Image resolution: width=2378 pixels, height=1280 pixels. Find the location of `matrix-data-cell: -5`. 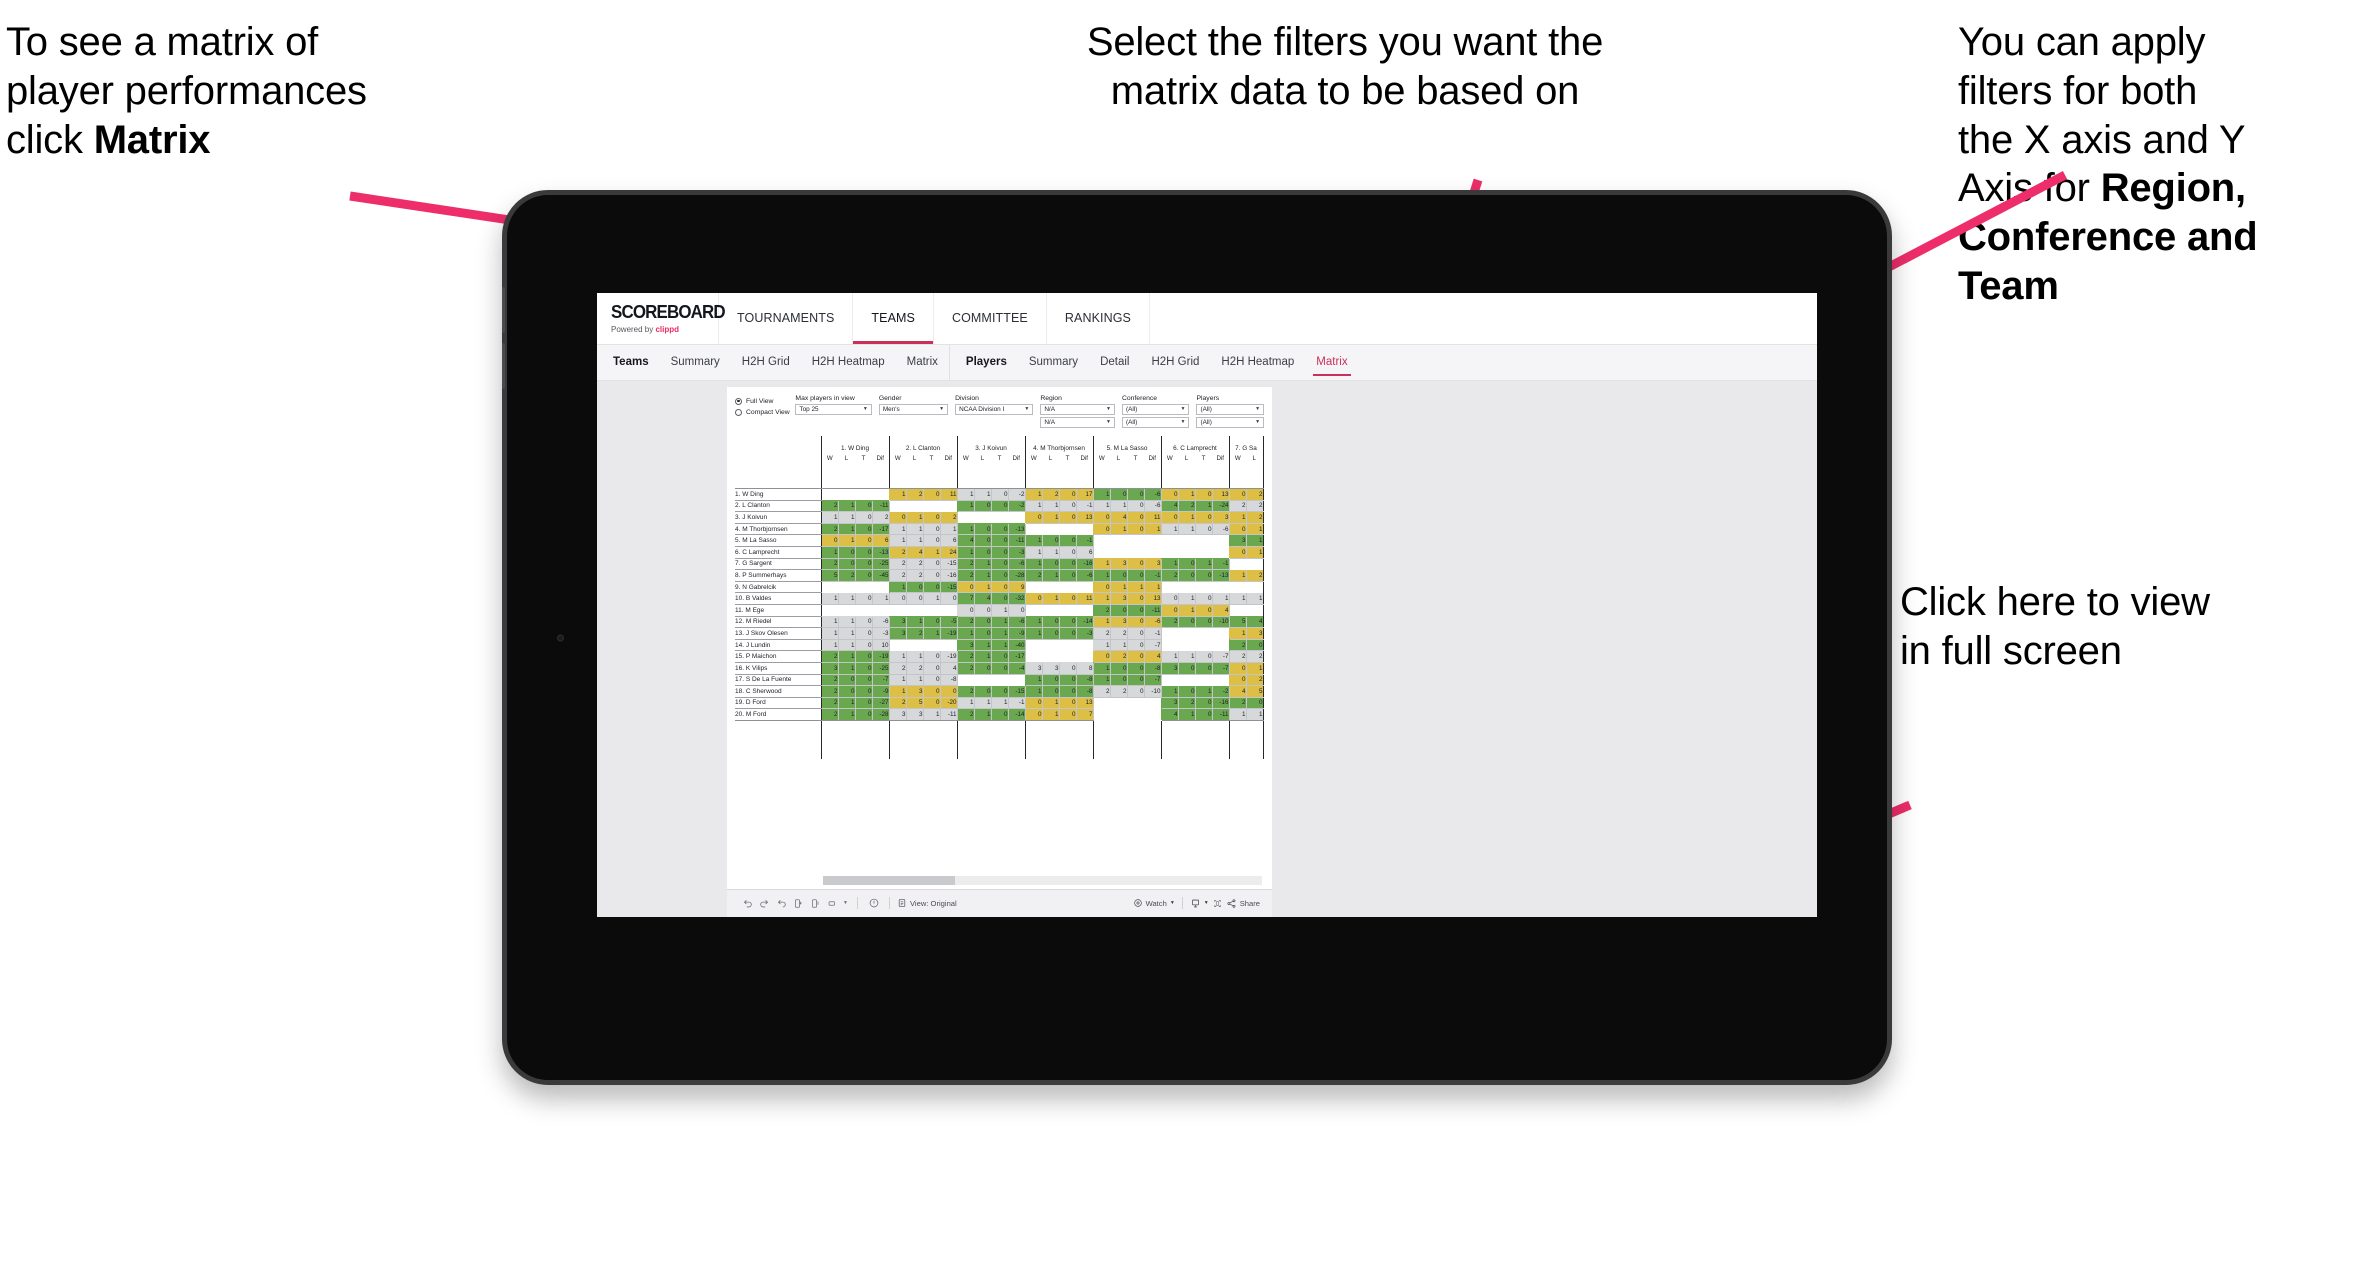

matrix-data-cell: -5 is located at coordinates (948, 622).